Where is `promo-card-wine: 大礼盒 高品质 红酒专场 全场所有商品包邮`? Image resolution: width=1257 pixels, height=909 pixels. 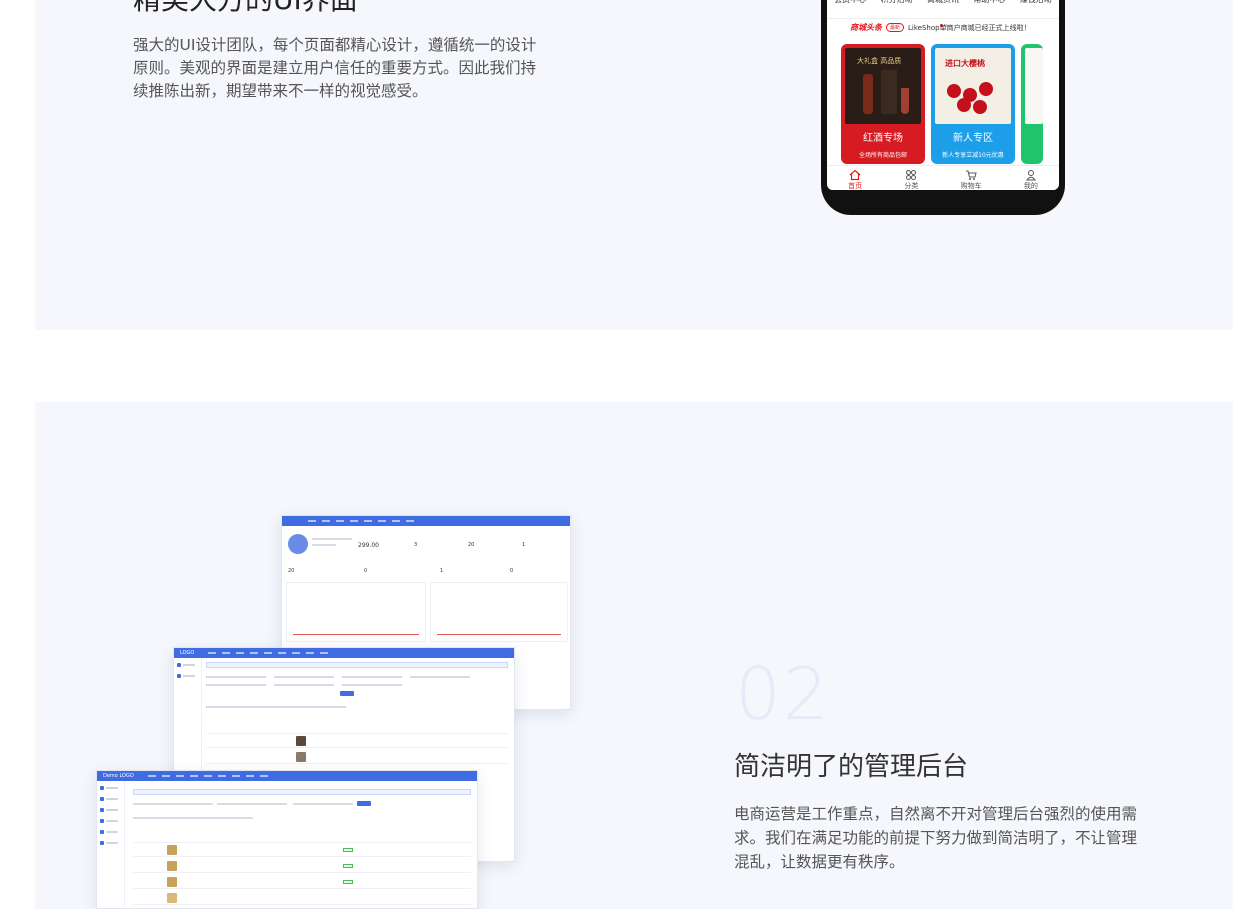
promo-card-wine: 大礼盒 高品质 红酒专场 全场所有商品包邮 is located at coordinates (883, 104).